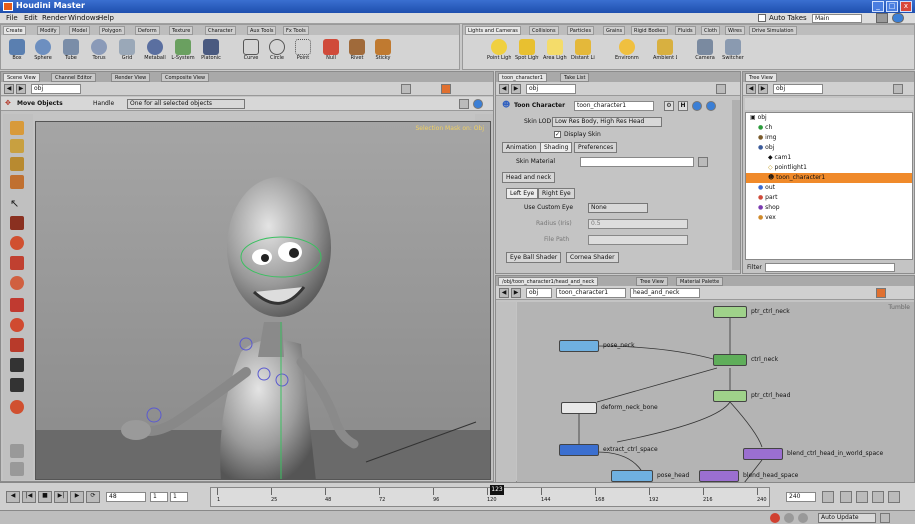 The height and width of the screenshot is (524, 915). What do you see at coordinates (557, 134) in the screenshot?
I see `display-skin-checkbox: ✓` at bounding box center [557, 134].